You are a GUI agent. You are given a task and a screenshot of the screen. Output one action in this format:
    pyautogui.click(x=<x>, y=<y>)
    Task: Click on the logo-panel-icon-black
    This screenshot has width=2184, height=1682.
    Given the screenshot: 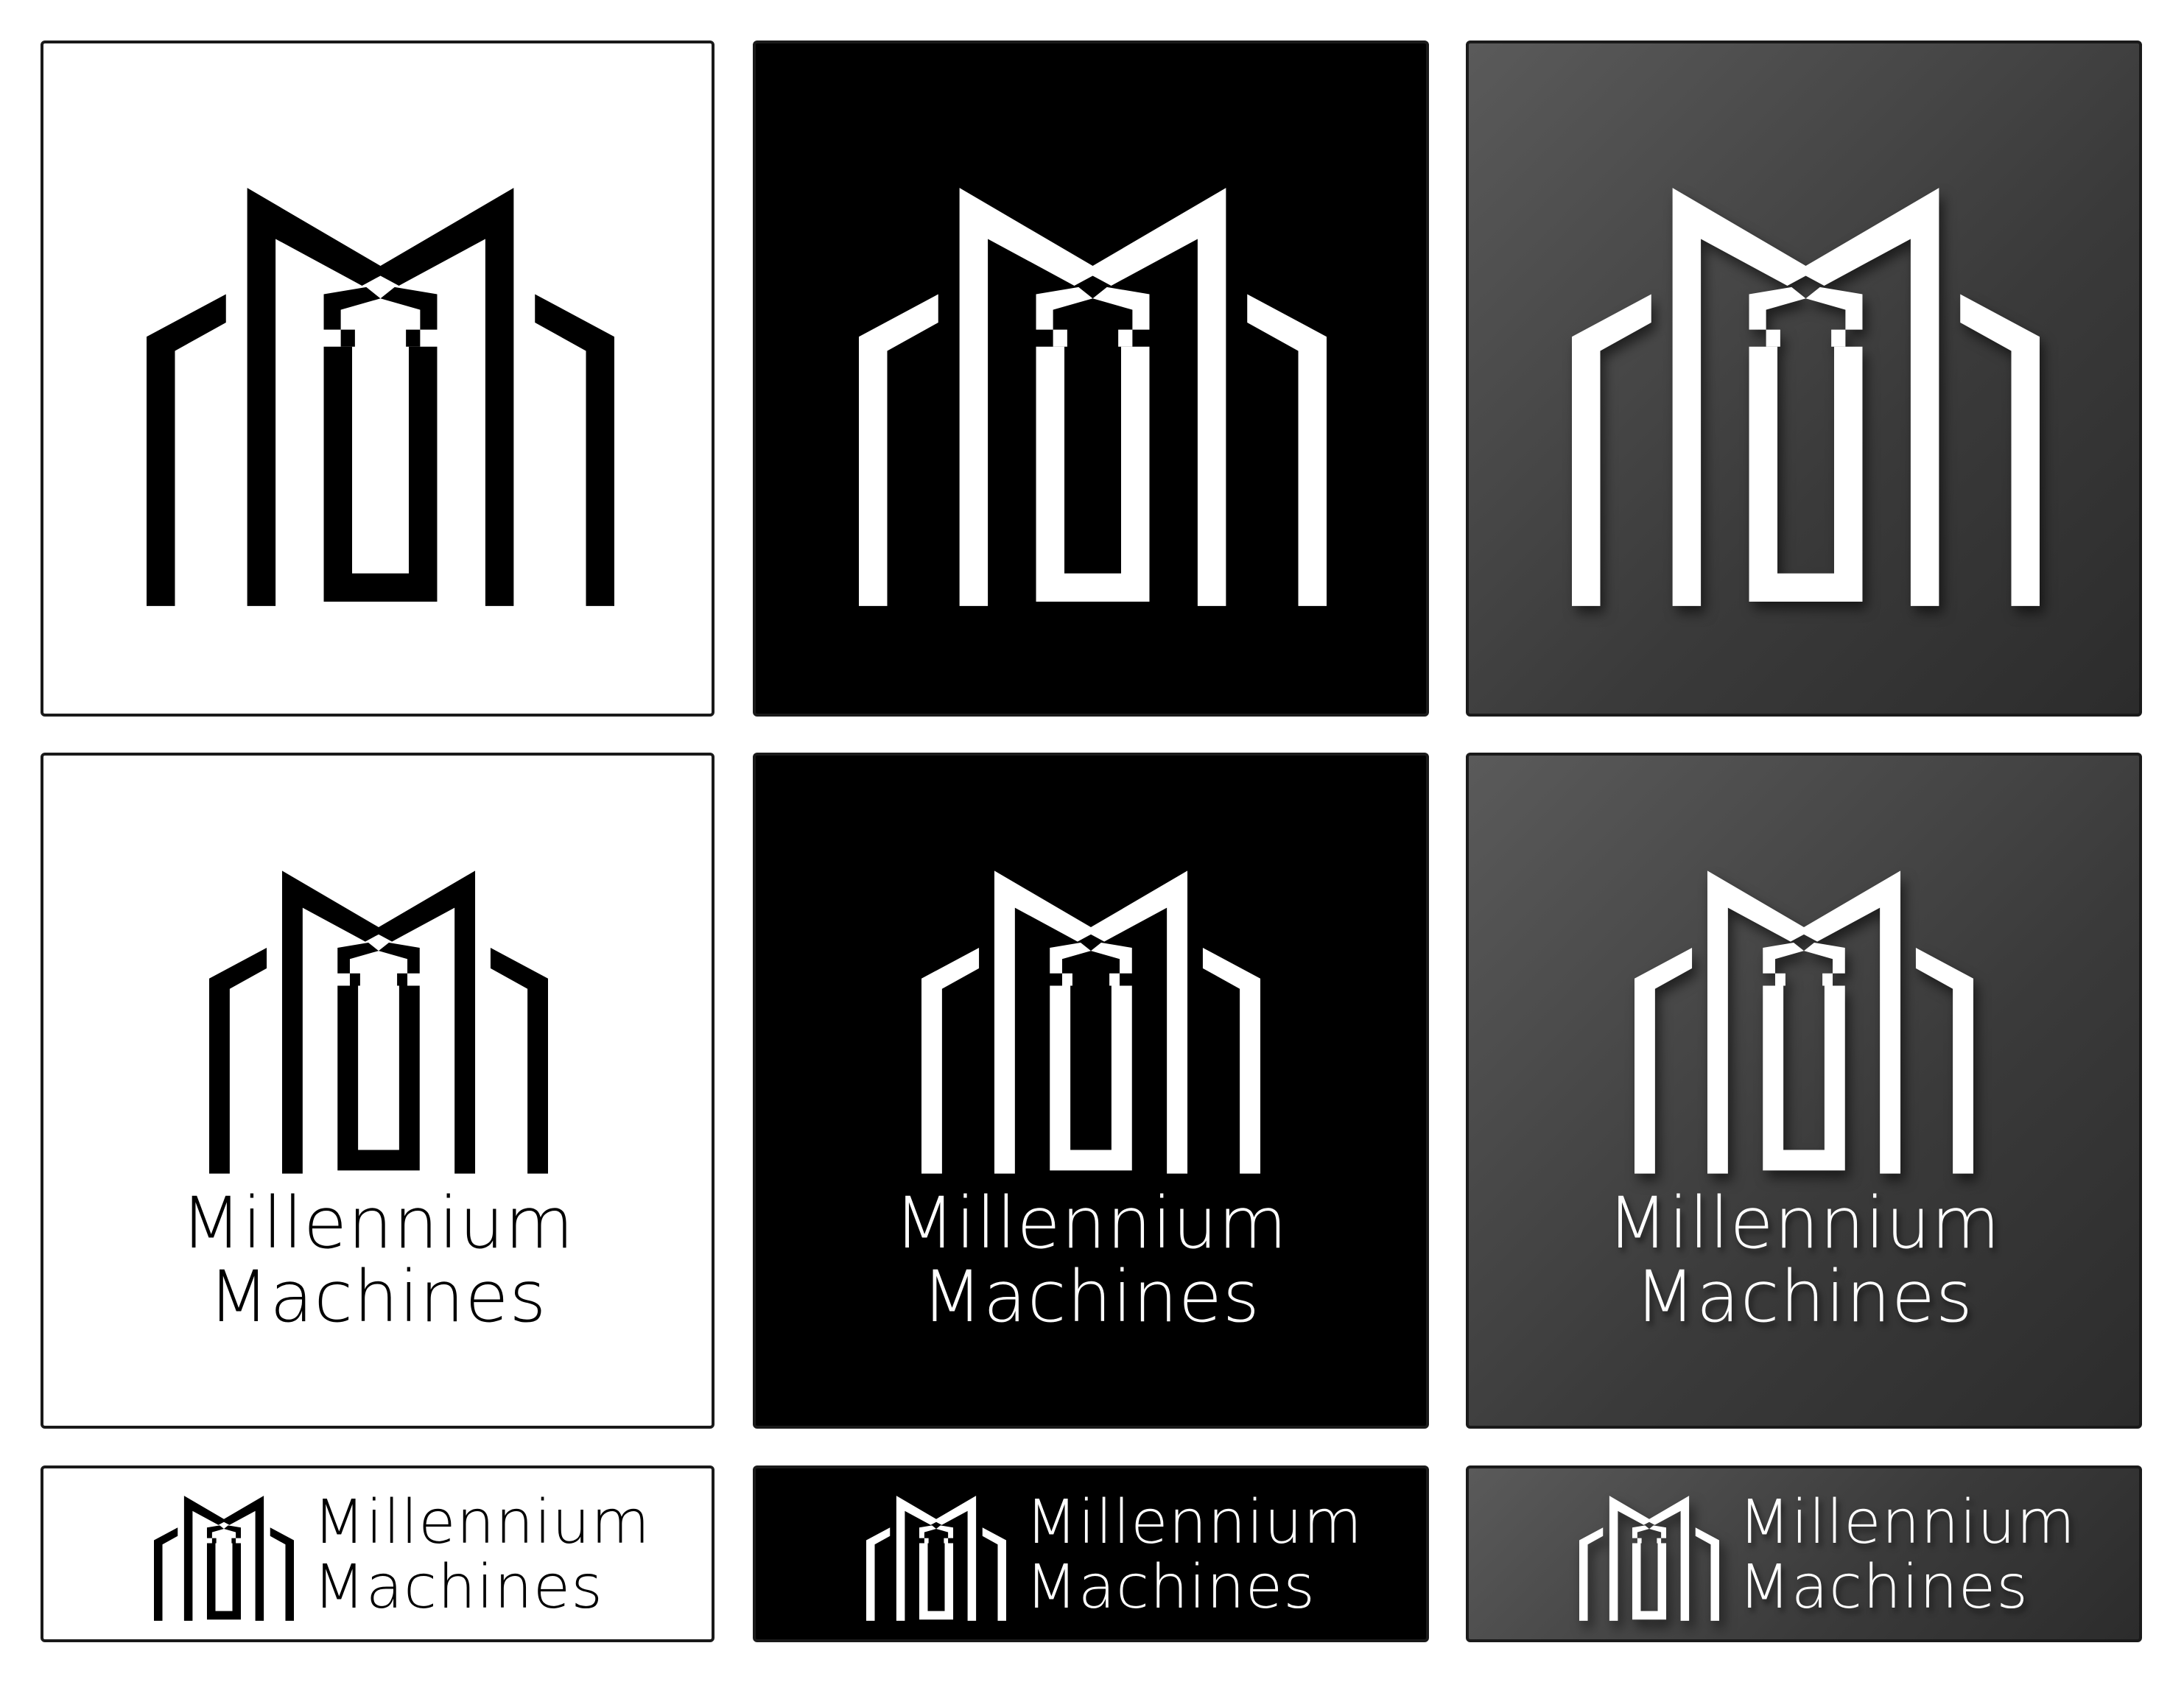 What is the action you would take?
    pyautogui.click(x=1091, y=379)
    